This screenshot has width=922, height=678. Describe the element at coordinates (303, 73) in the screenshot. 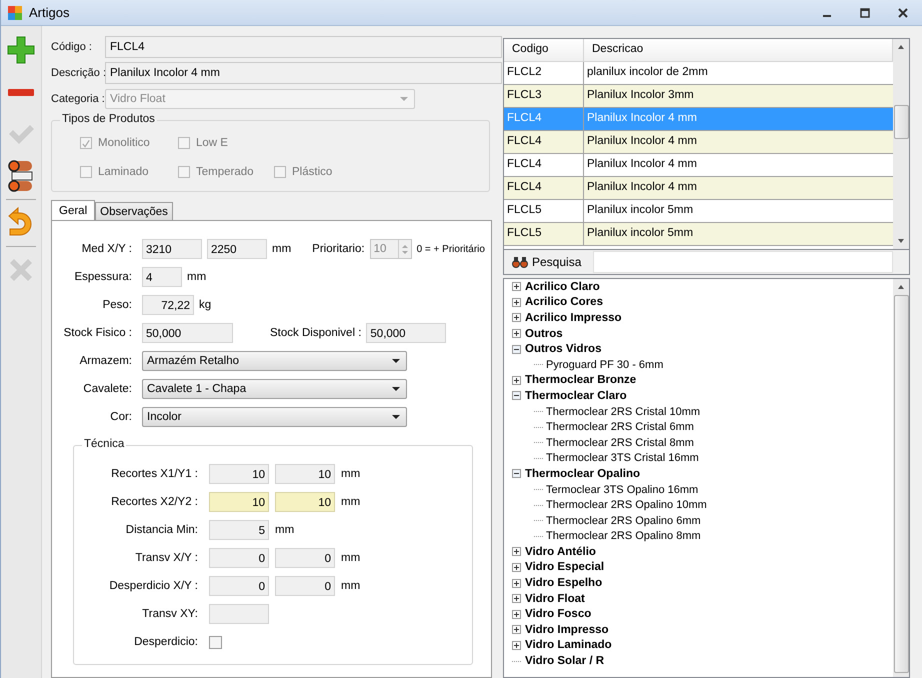

I see `description-field: Planilux Incolor 4 mm` at that location.